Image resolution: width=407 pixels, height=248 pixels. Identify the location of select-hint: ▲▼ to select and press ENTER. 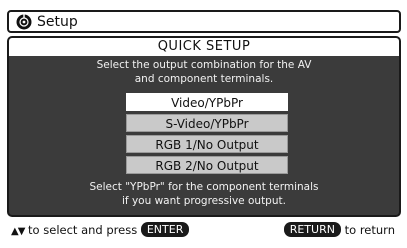
(100, 231).